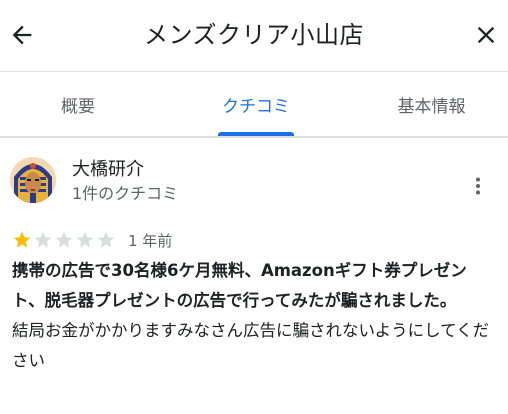 This screenshot has width=508, height=414. I want to click on star-rating, so click(64, 240).